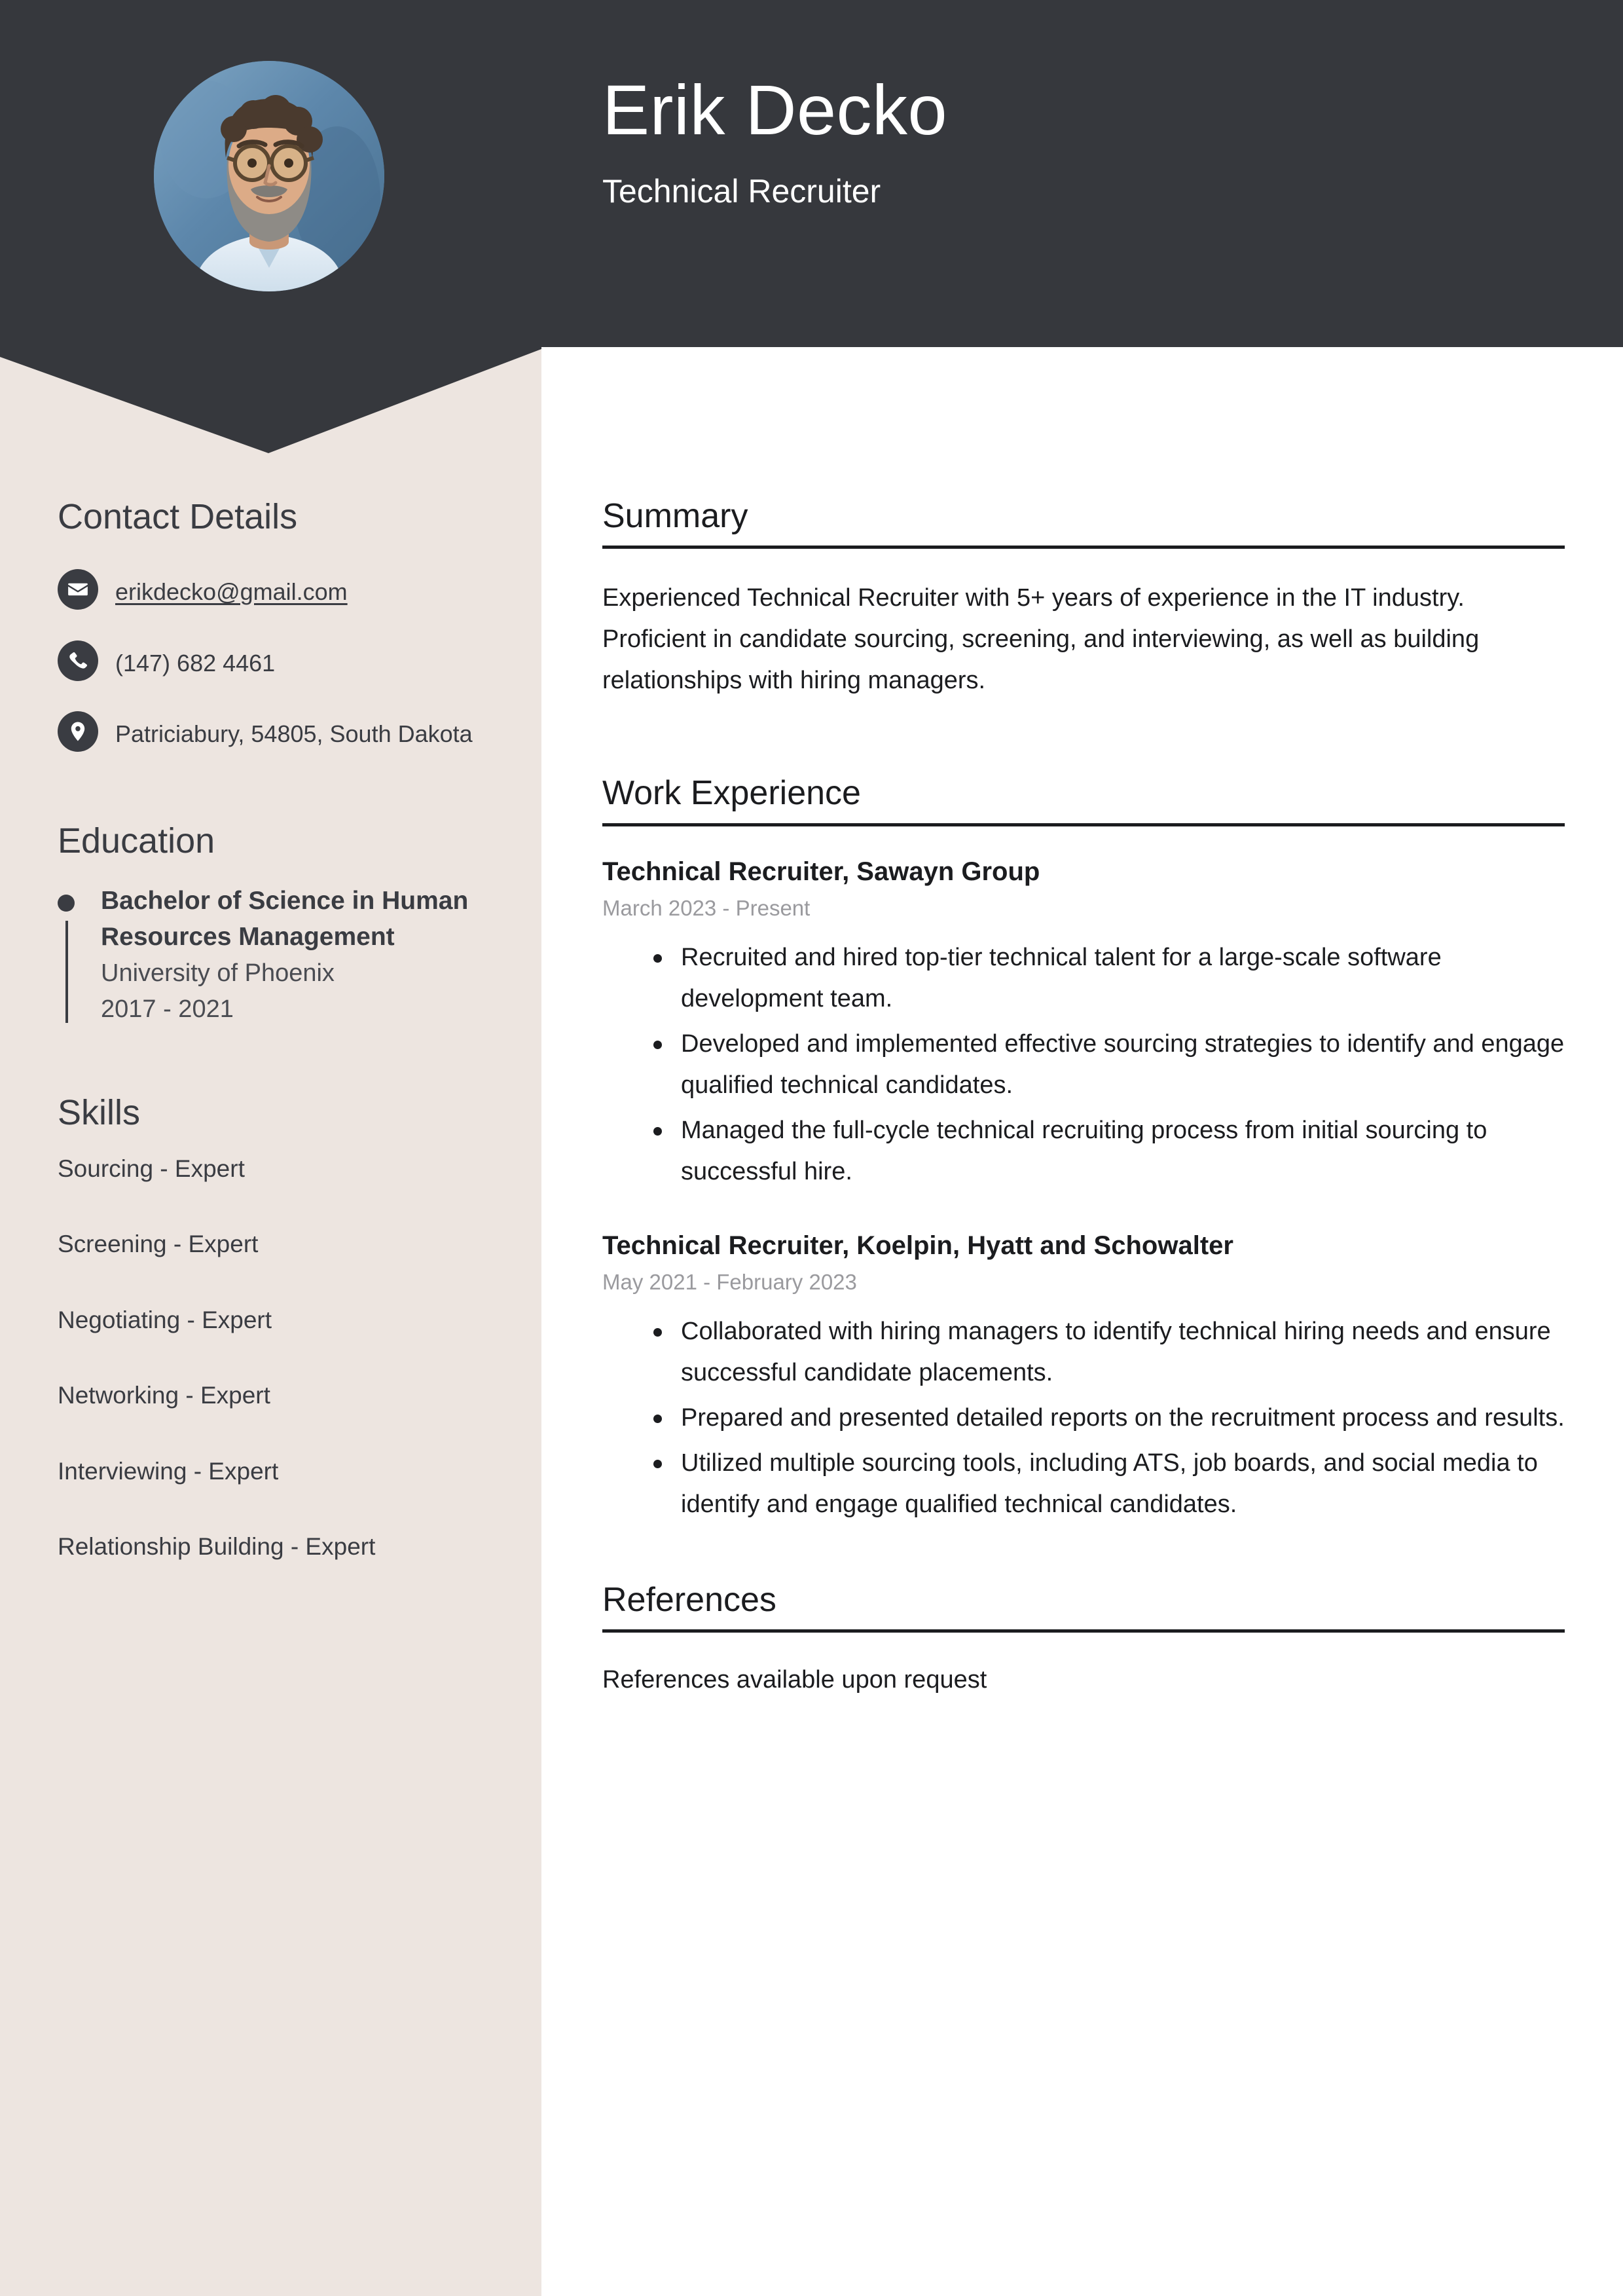 This screenshot has height=2296, width=1623. What do you see at coordinates (167, 1010) in the screenshot?
I see `education-dates: 2017 - 2021` at bounding box center [167, 1010].